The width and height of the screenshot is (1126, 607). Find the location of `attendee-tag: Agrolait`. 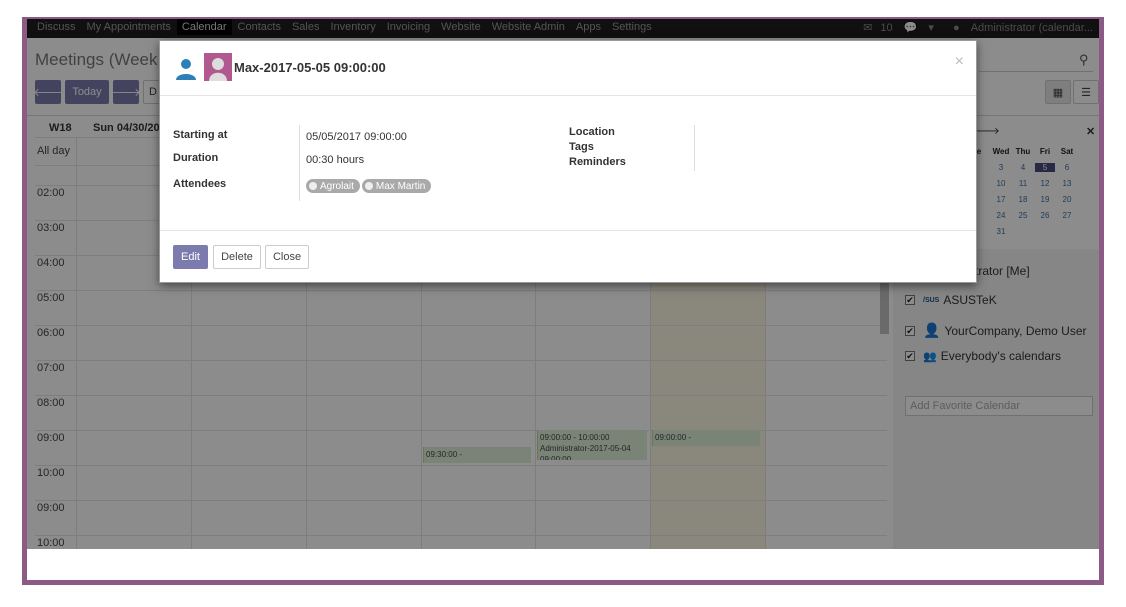

attendee-tag: Agrolait is located at coordinates (333, 186).